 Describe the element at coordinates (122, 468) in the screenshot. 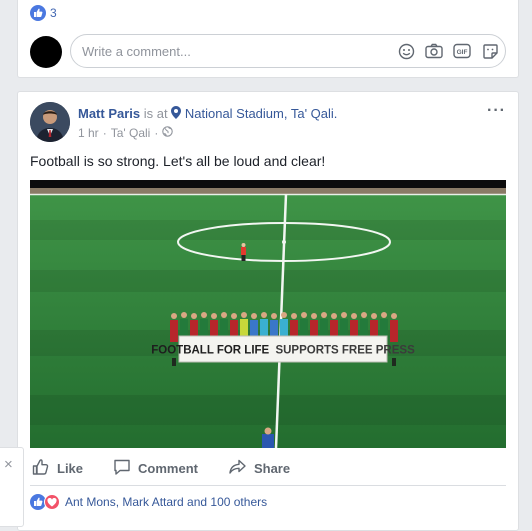

I see `comment-icon` at that location.